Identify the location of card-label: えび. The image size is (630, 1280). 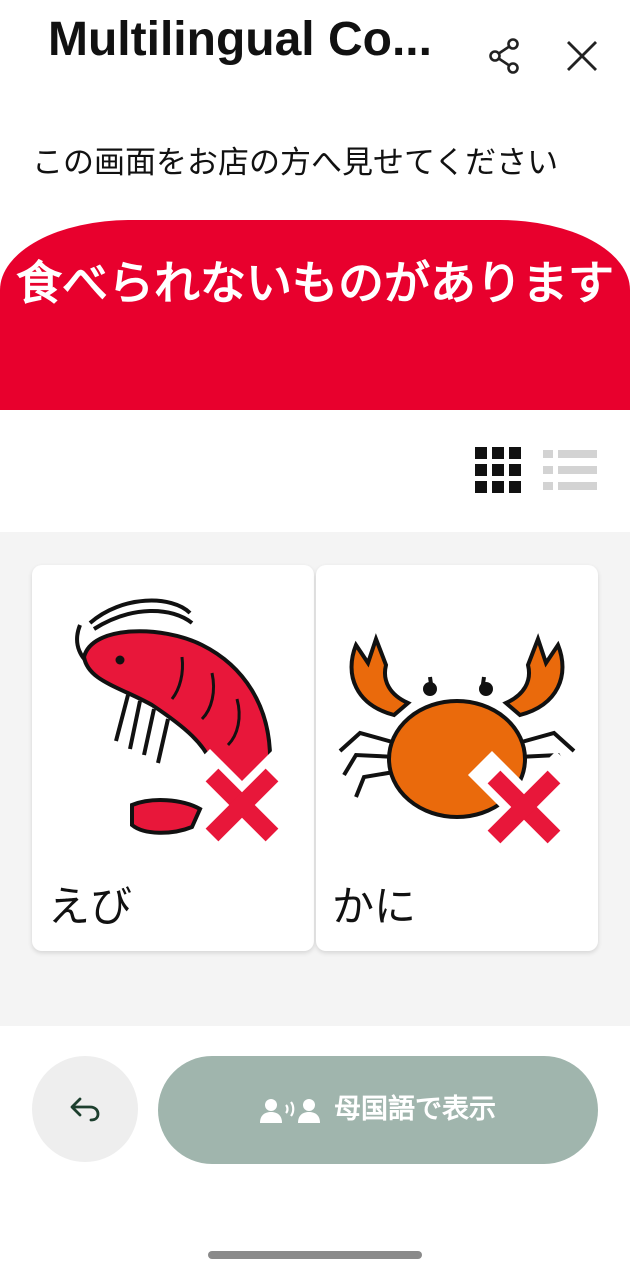
(90, 906).